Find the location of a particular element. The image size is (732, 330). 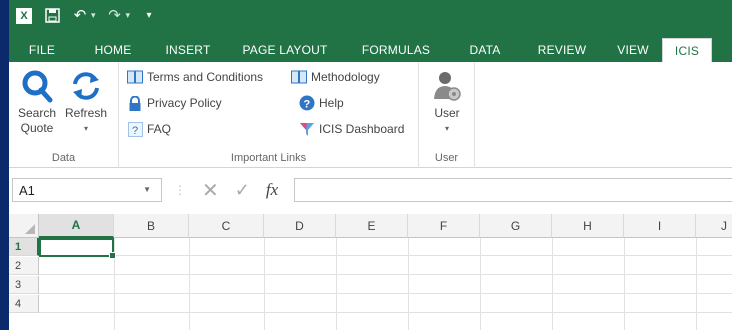

name-box: A1 ▼ is located at coordinates (87, 190).